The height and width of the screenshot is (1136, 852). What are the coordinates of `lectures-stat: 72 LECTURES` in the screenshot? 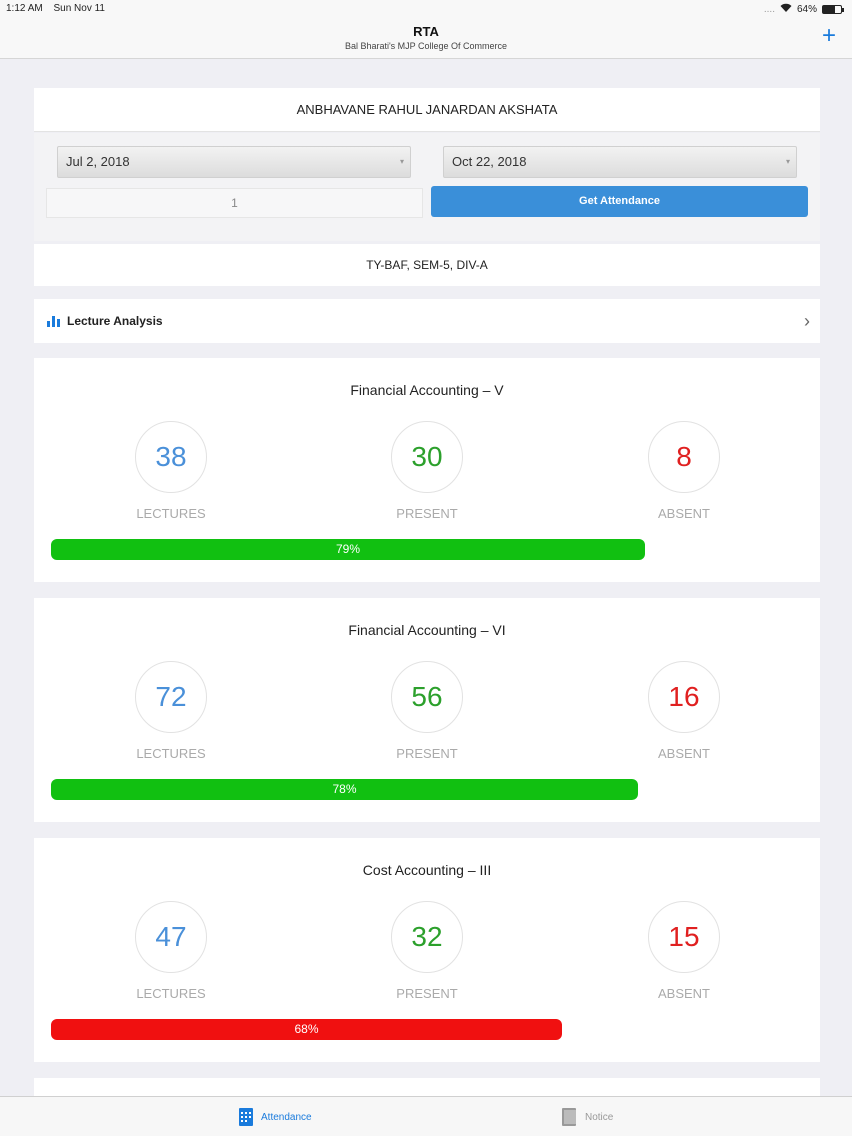 It's located at (171, 711).